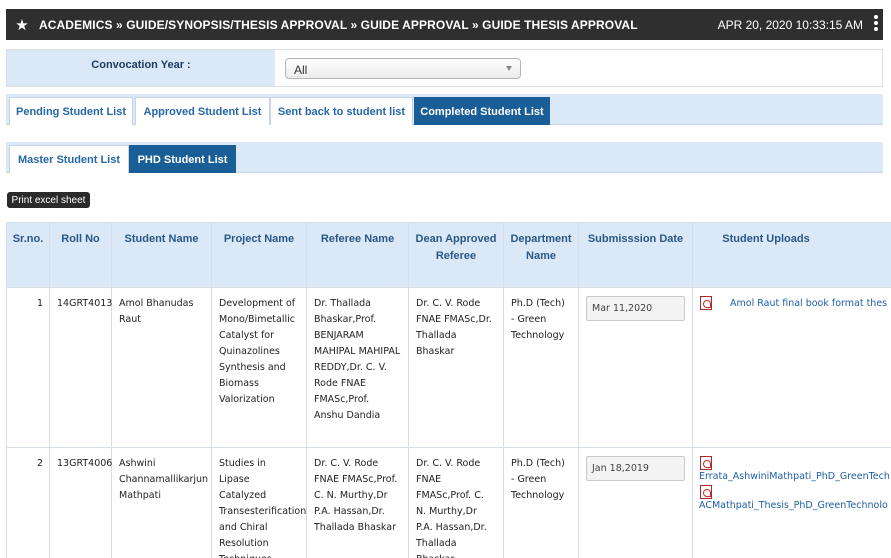 This screenshot has height=558, width=891. Describe the element at coordinates (161, 255) in the screenshot. I see `col-header-student-name: Student Name` at that location.